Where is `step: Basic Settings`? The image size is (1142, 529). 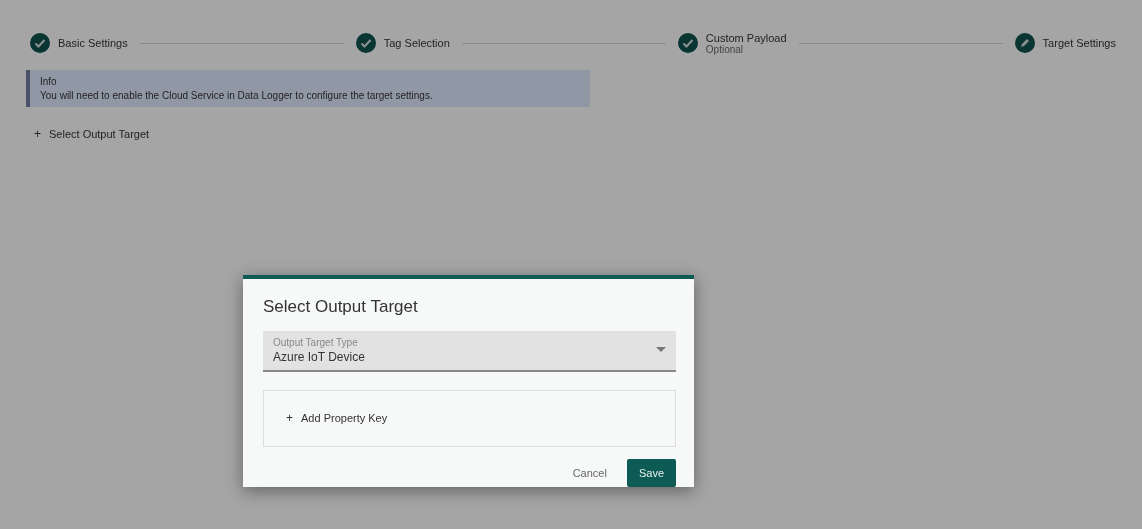
step: Basic Settings is located at coordinates (79, 43).